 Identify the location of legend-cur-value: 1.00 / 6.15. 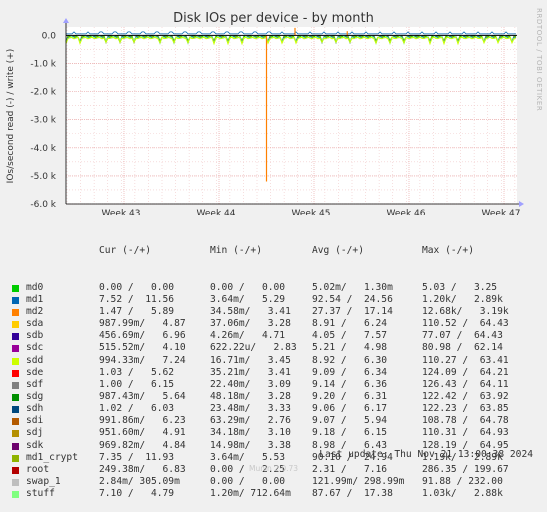
(137, 384).